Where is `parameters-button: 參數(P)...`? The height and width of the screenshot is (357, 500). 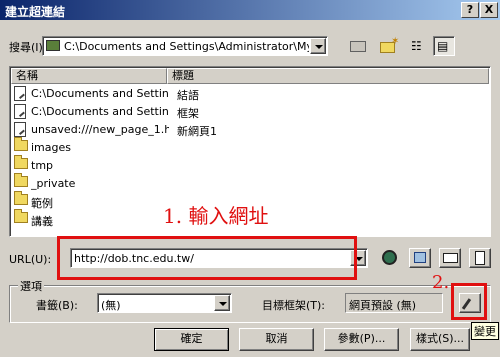 parameters-button: 參數(P)... is located at coordinates (361, 339).